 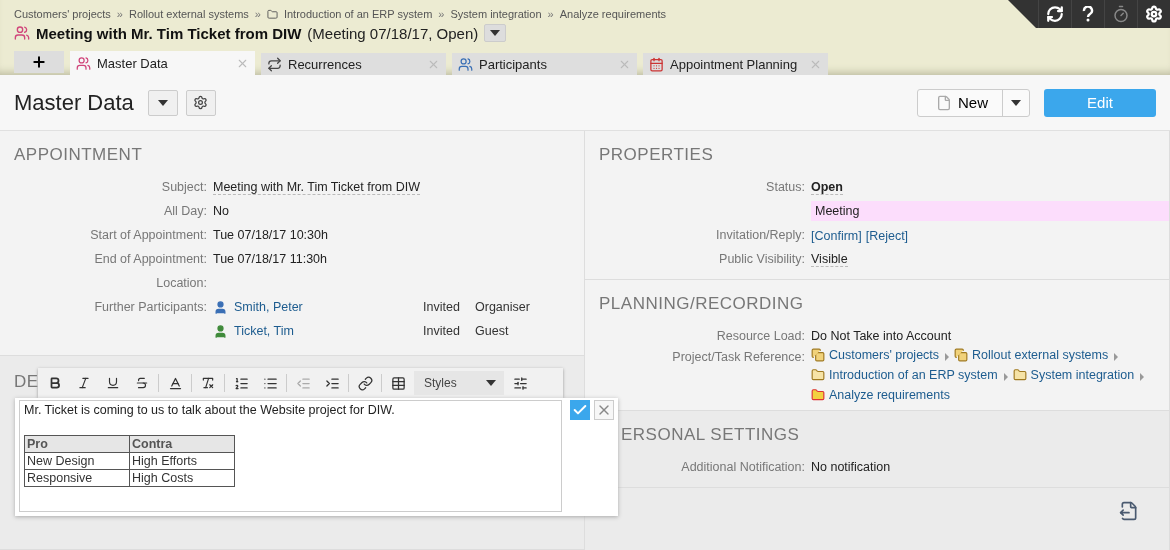 What do you see at coordinates (884, 355) in the screenshot?
I see `reference-link: Customers' projects` at bounding box center [884, 355].